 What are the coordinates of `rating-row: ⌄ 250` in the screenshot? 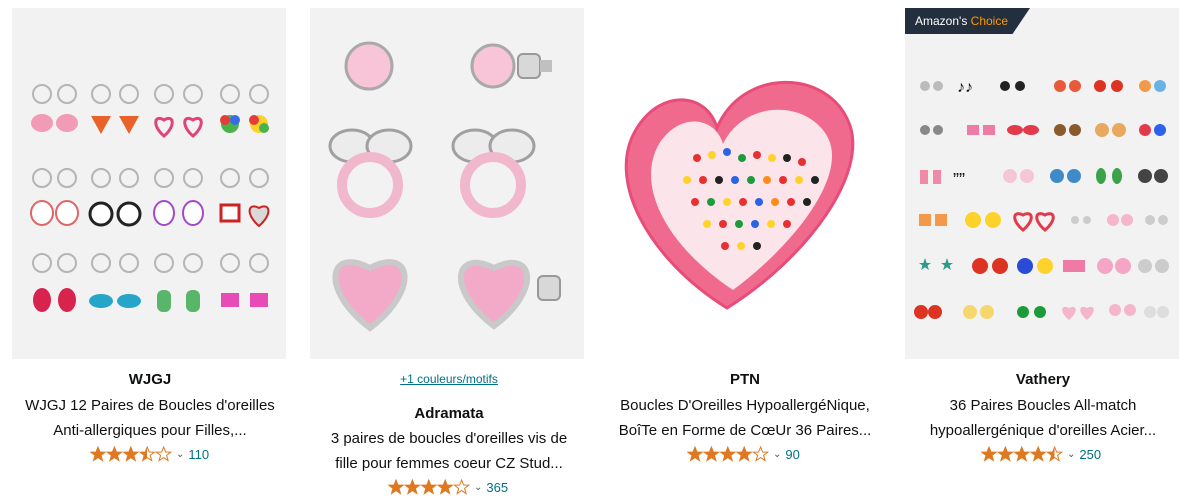 It's located at (1041, 454).